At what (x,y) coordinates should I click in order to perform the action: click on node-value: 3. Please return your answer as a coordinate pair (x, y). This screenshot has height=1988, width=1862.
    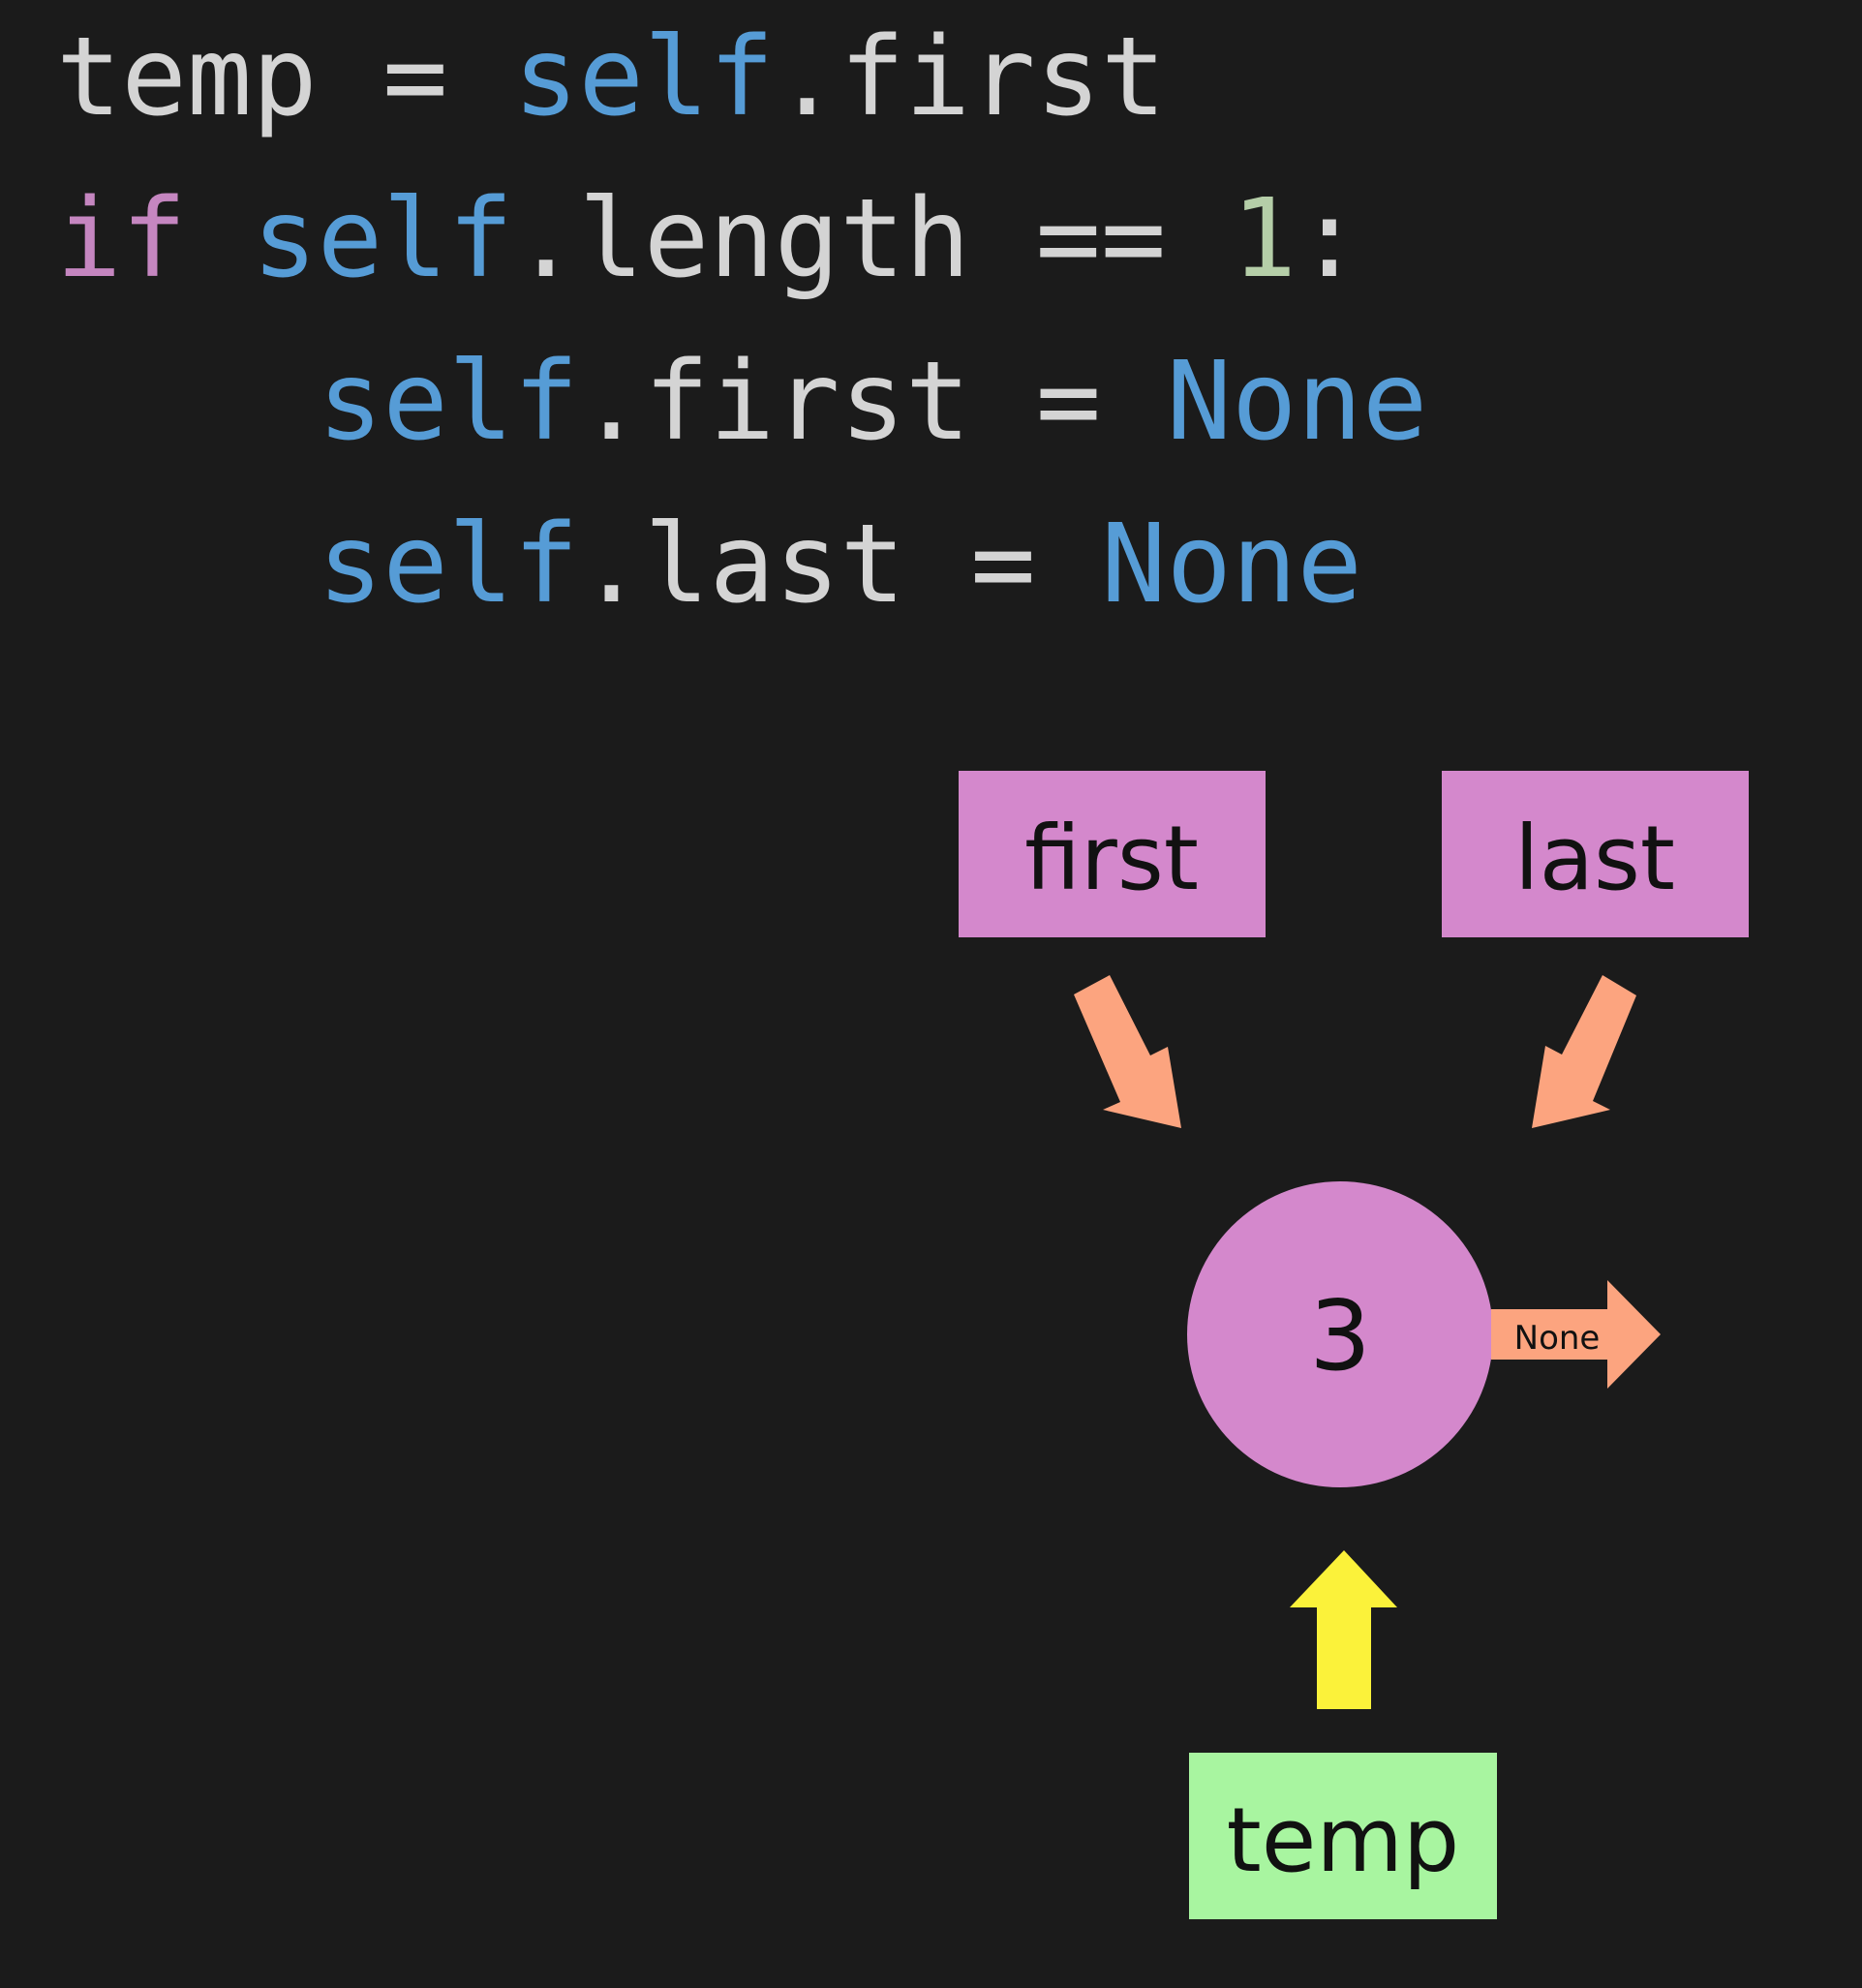
    Looking at the image, I should click on (1340, 1335).